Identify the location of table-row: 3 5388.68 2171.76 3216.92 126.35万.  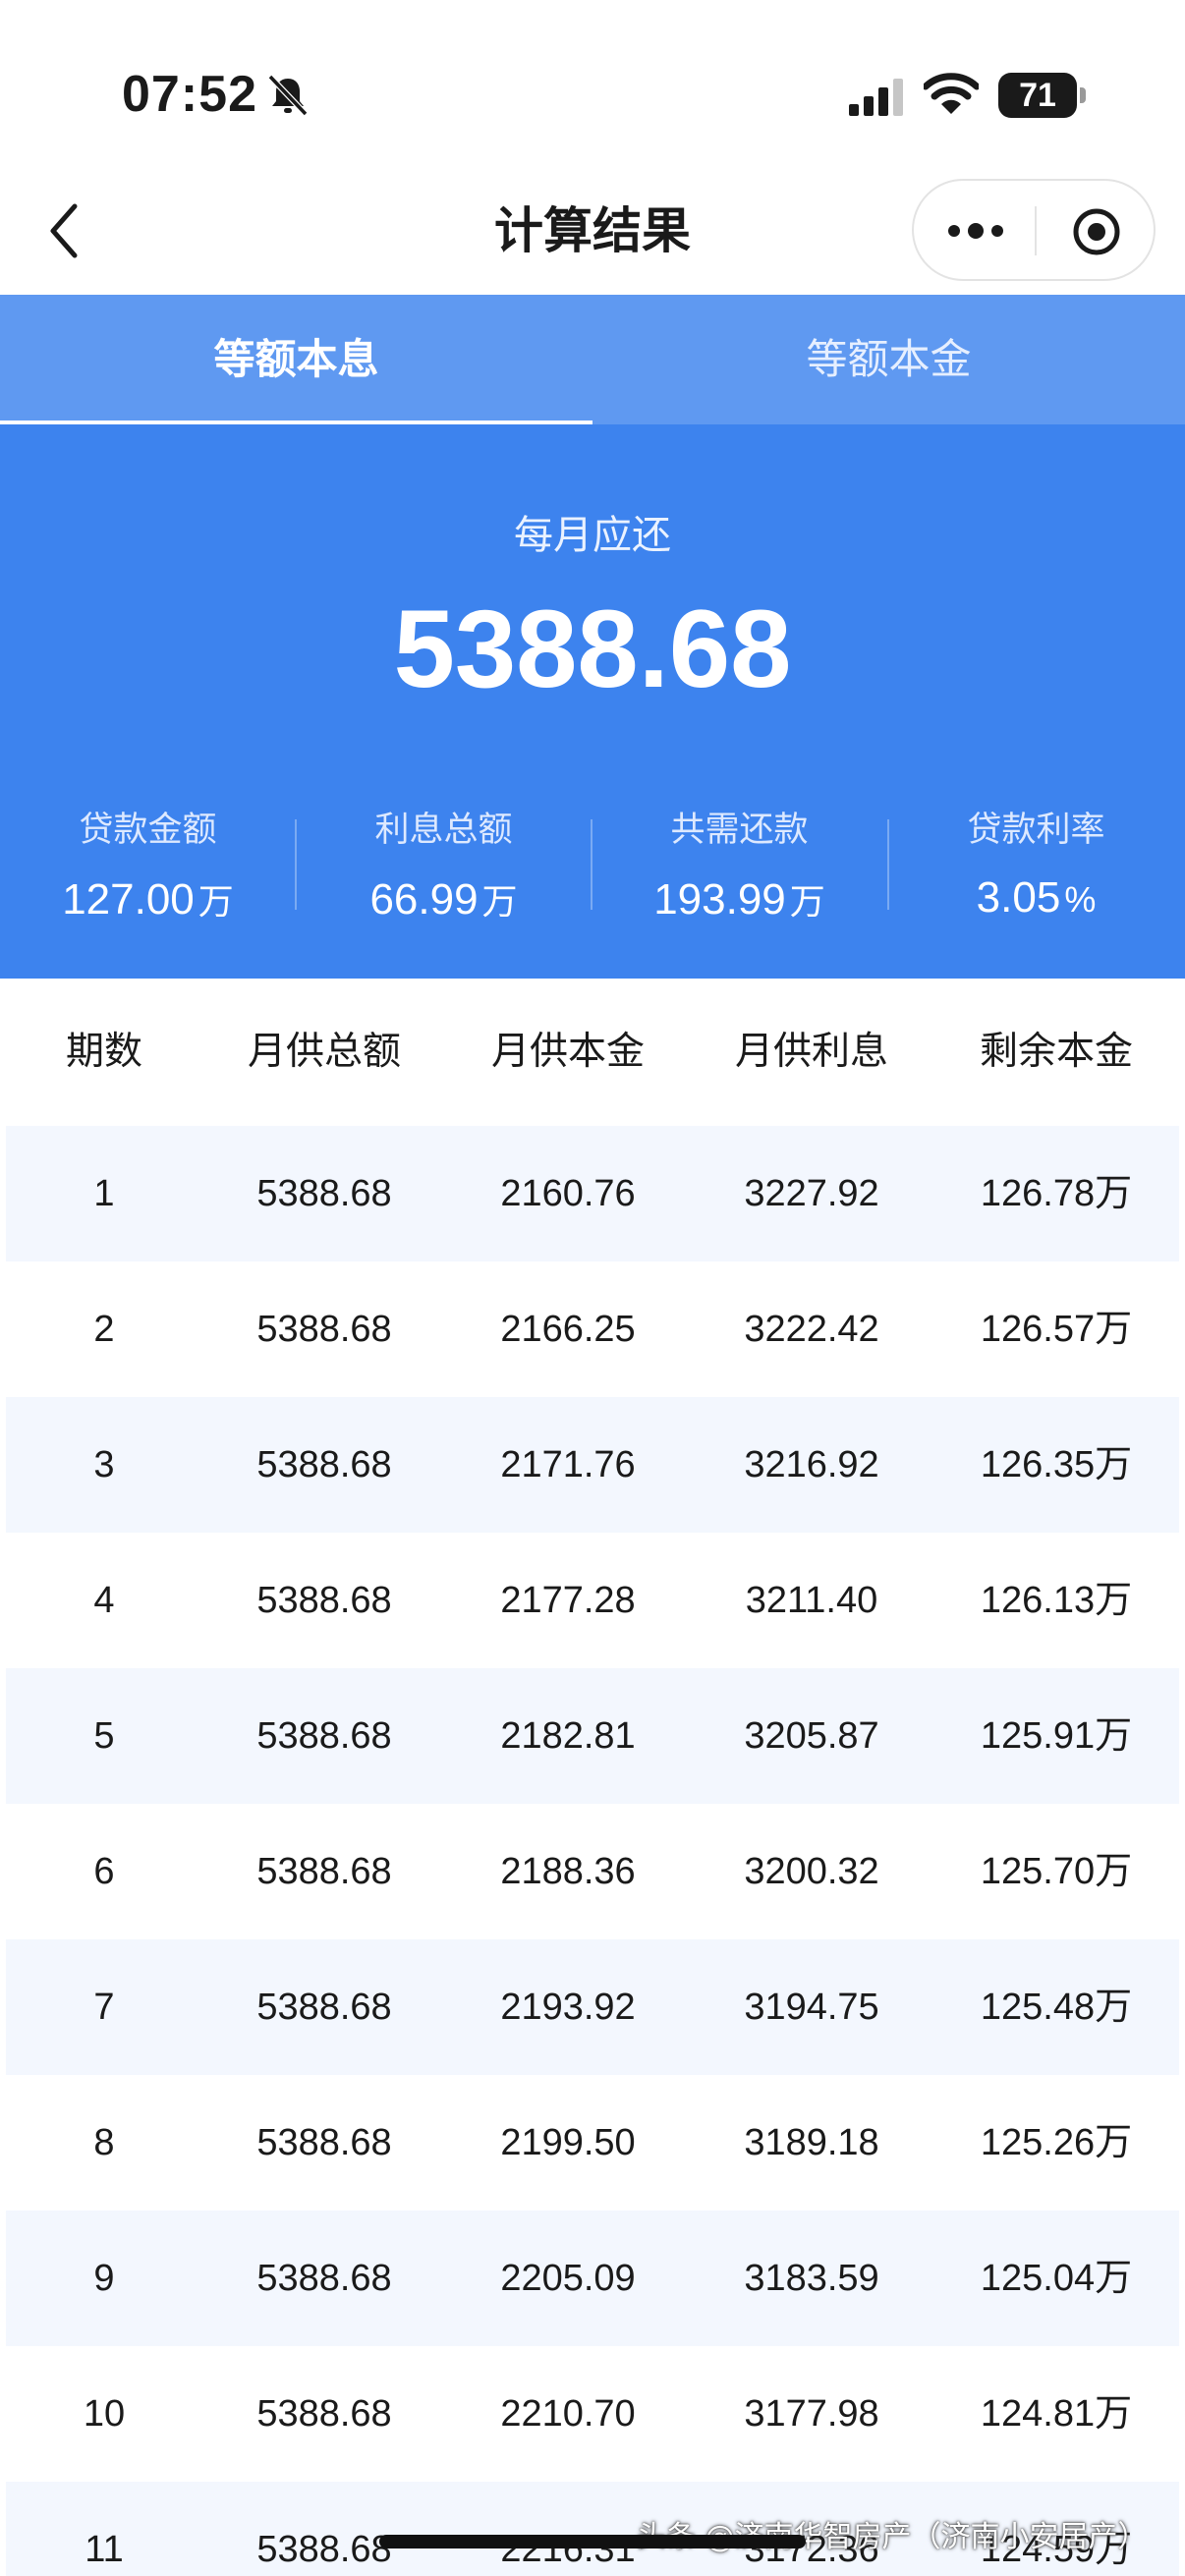
(592, 1465).